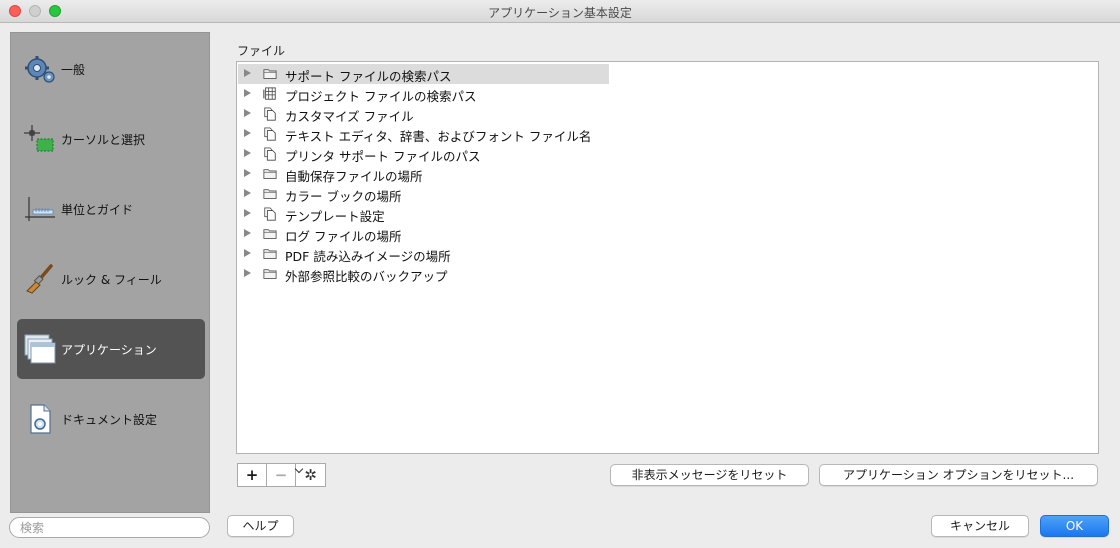  I want to click on add-label: +, so click(252, 475).